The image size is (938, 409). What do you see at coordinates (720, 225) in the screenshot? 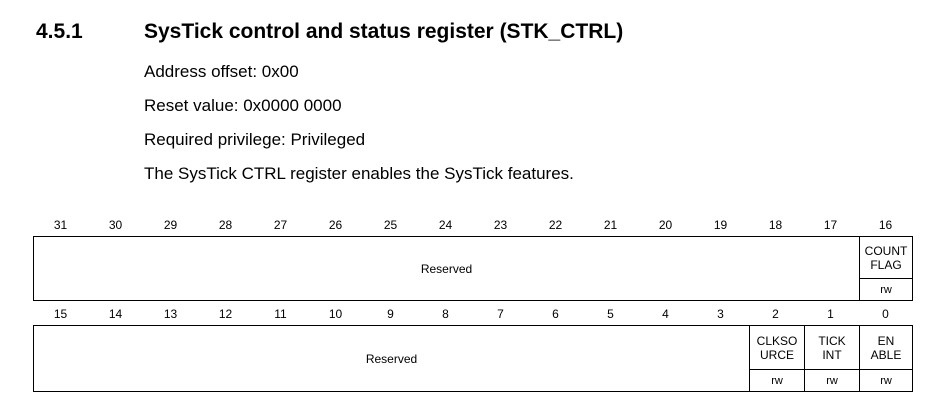
I see `bit-number: 19` at bounding box center [720, 225].